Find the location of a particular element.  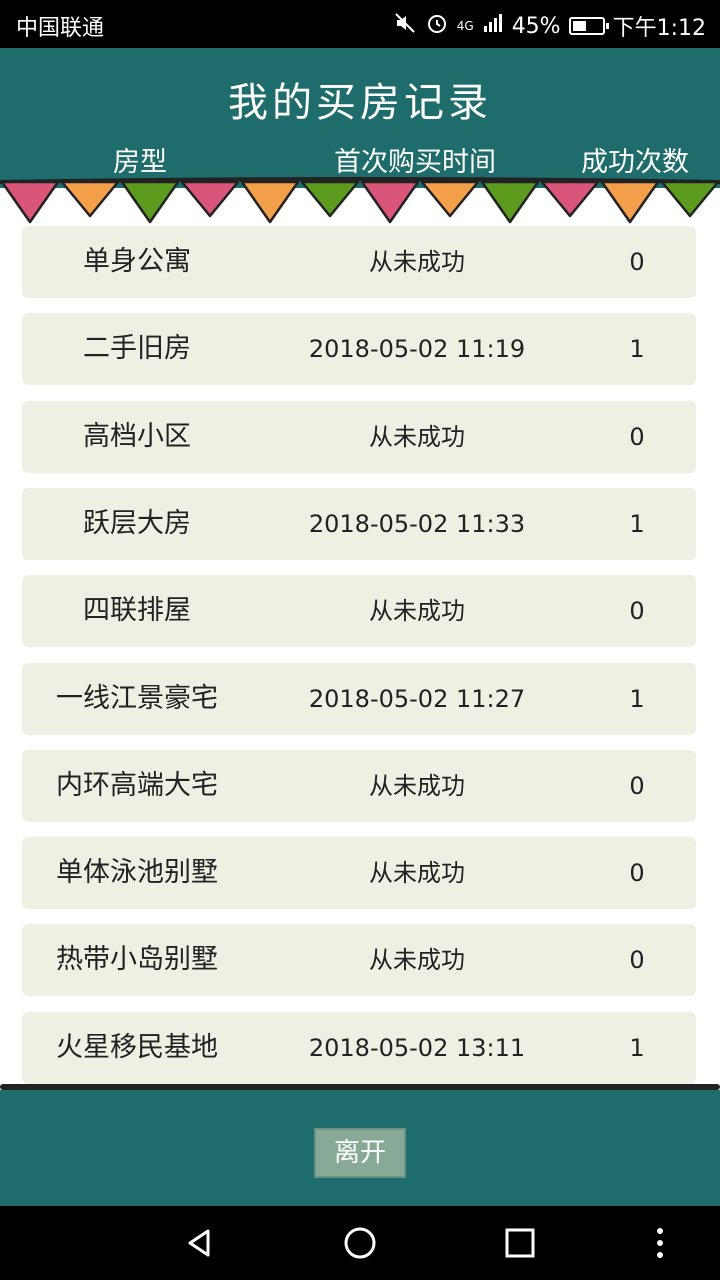

house-type-cell: 一线江景豪宅 is located at coordinates (137, 698).